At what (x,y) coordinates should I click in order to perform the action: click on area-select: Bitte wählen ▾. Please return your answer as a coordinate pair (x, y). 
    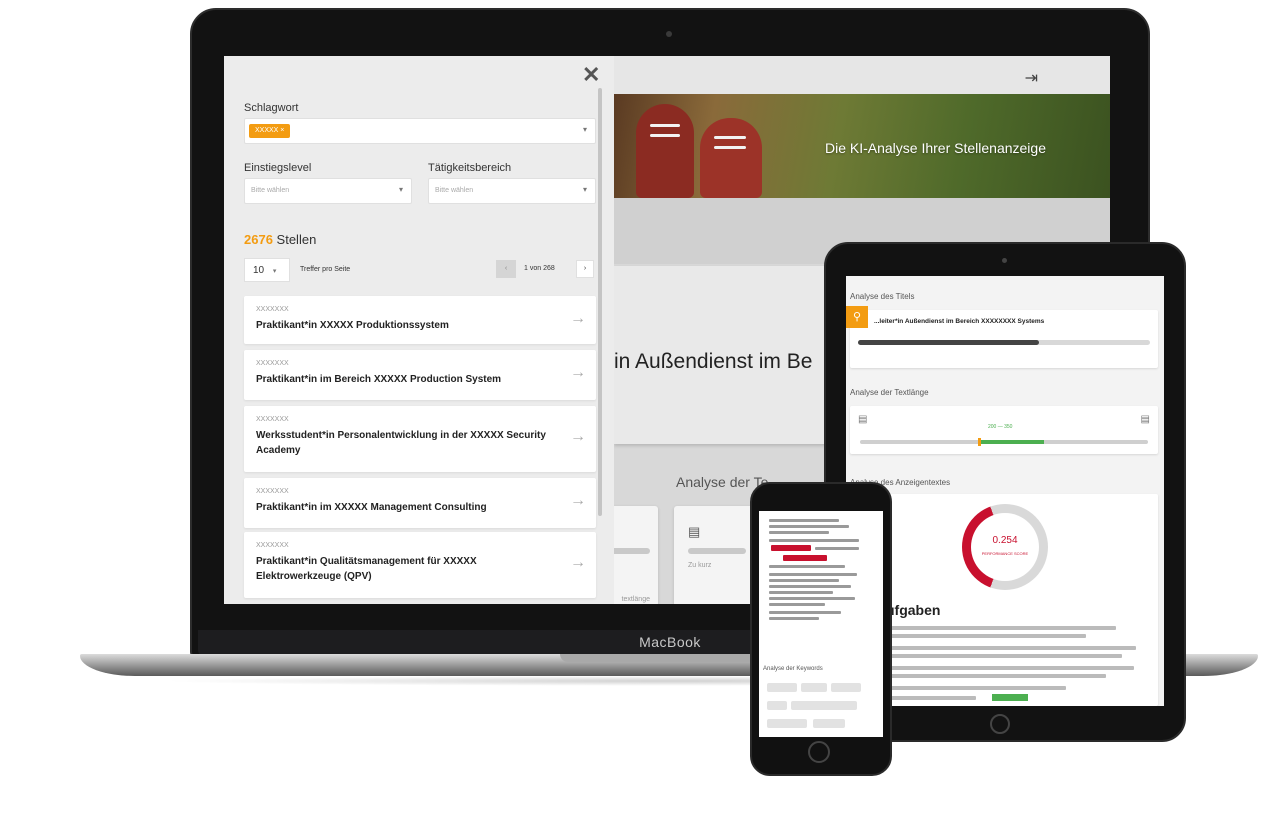
    Looking at the image, I should click on (512, 191).